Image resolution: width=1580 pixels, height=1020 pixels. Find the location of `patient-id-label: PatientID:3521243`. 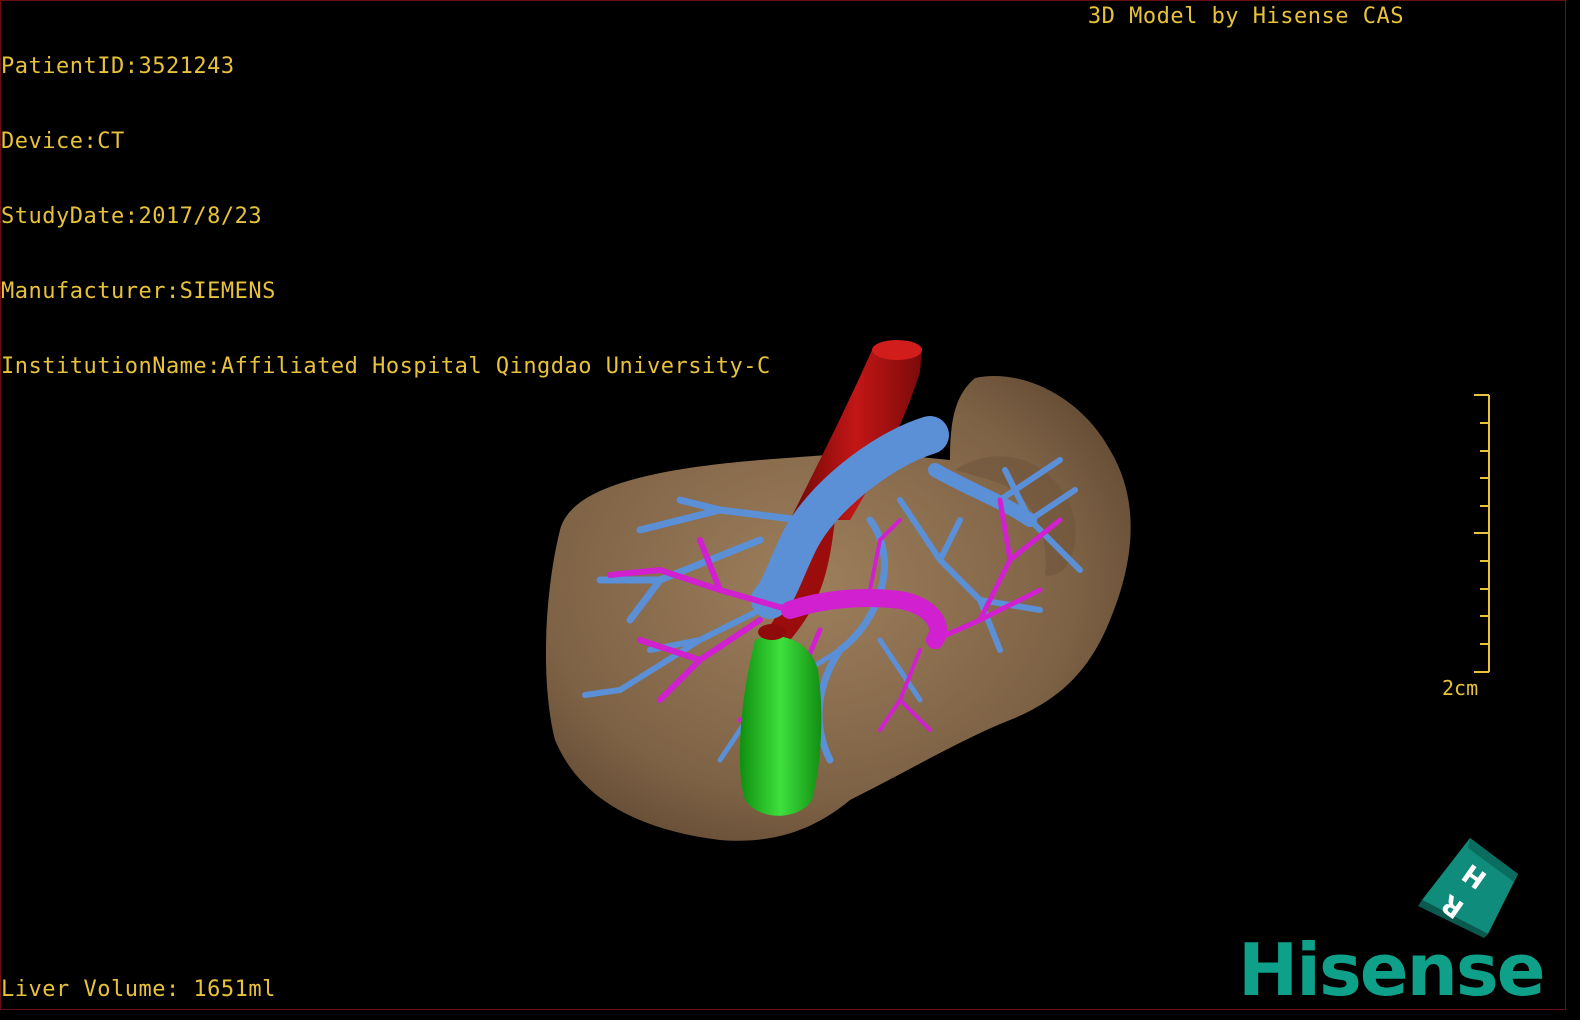

patient-id-label: PatientID:3521243 is located at coordinates (118, 66).